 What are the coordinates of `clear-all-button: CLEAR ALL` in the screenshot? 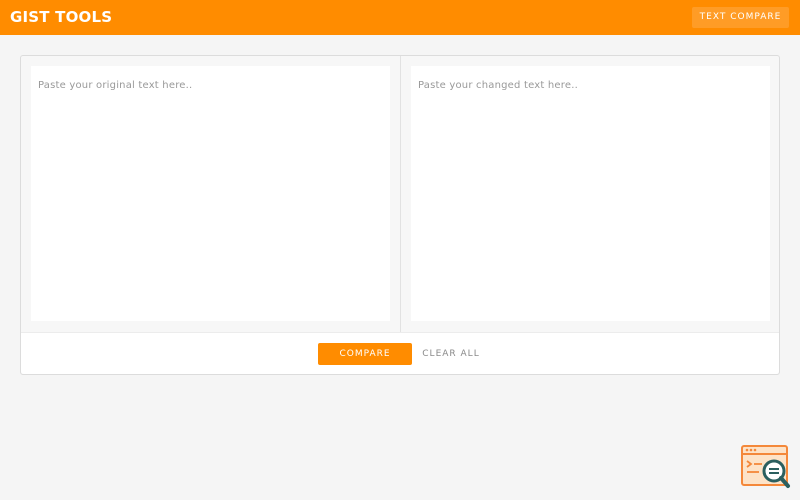 It's located at (451, 354).